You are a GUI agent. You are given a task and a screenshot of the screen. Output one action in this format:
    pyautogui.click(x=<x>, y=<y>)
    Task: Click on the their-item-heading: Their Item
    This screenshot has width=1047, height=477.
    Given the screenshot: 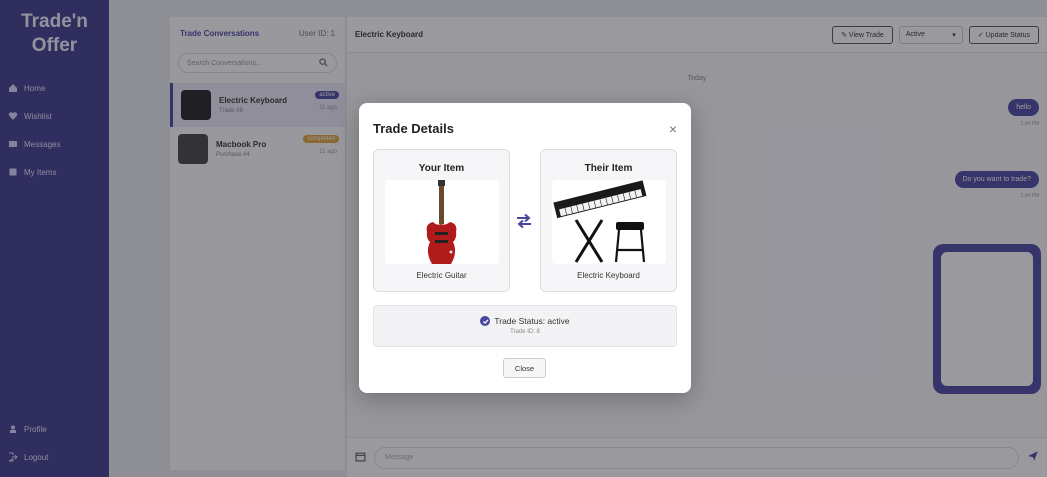 What is the action you would take?
    pyautogui.click(x=608, y=168)
    